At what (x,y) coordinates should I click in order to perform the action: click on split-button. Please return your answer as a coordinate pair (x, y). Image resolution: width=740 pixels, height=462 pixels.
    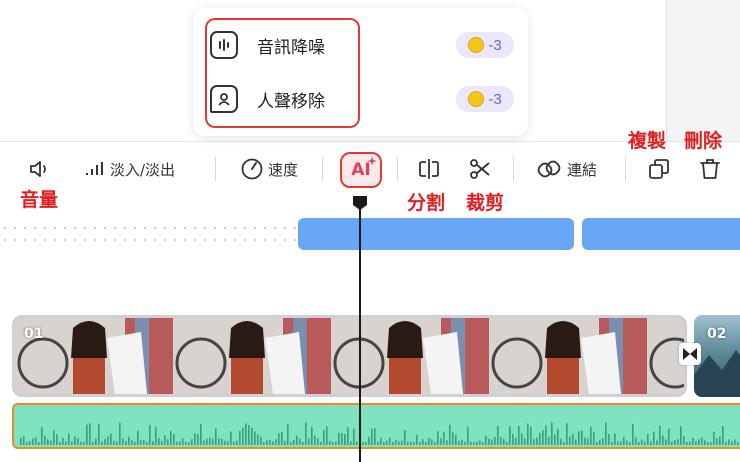
    Looking at the image, I should click on (429, 169).